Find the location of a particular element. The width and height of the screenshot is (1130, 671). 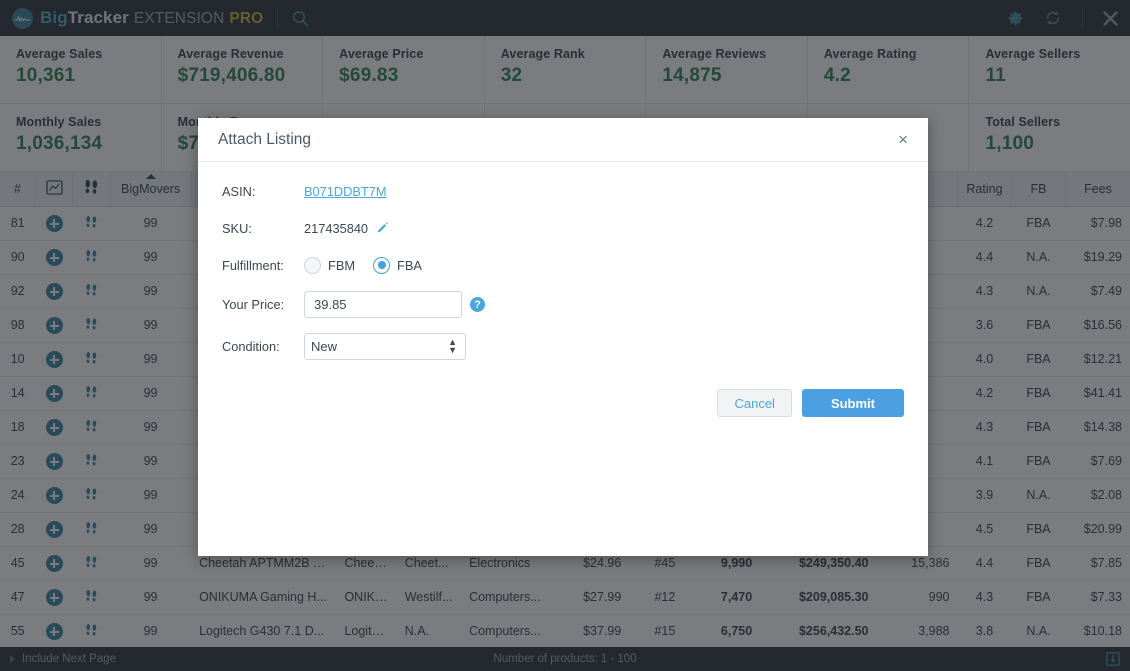

radio-fbm-label: FBM is located at coordinates (342, 265).